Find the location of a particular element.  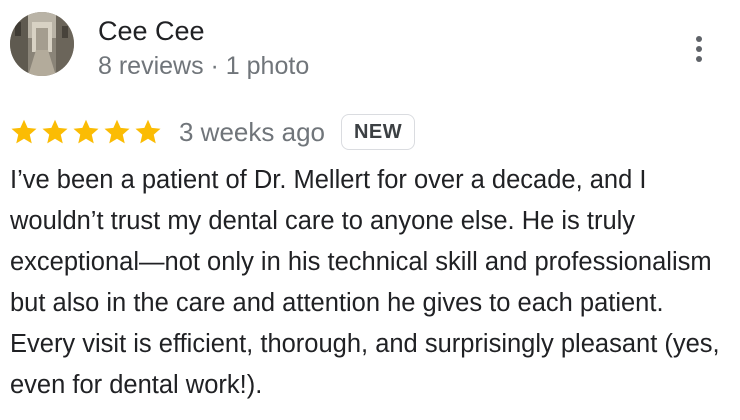

review-date: 3 weeks ago is located at coordinates (252, 131).